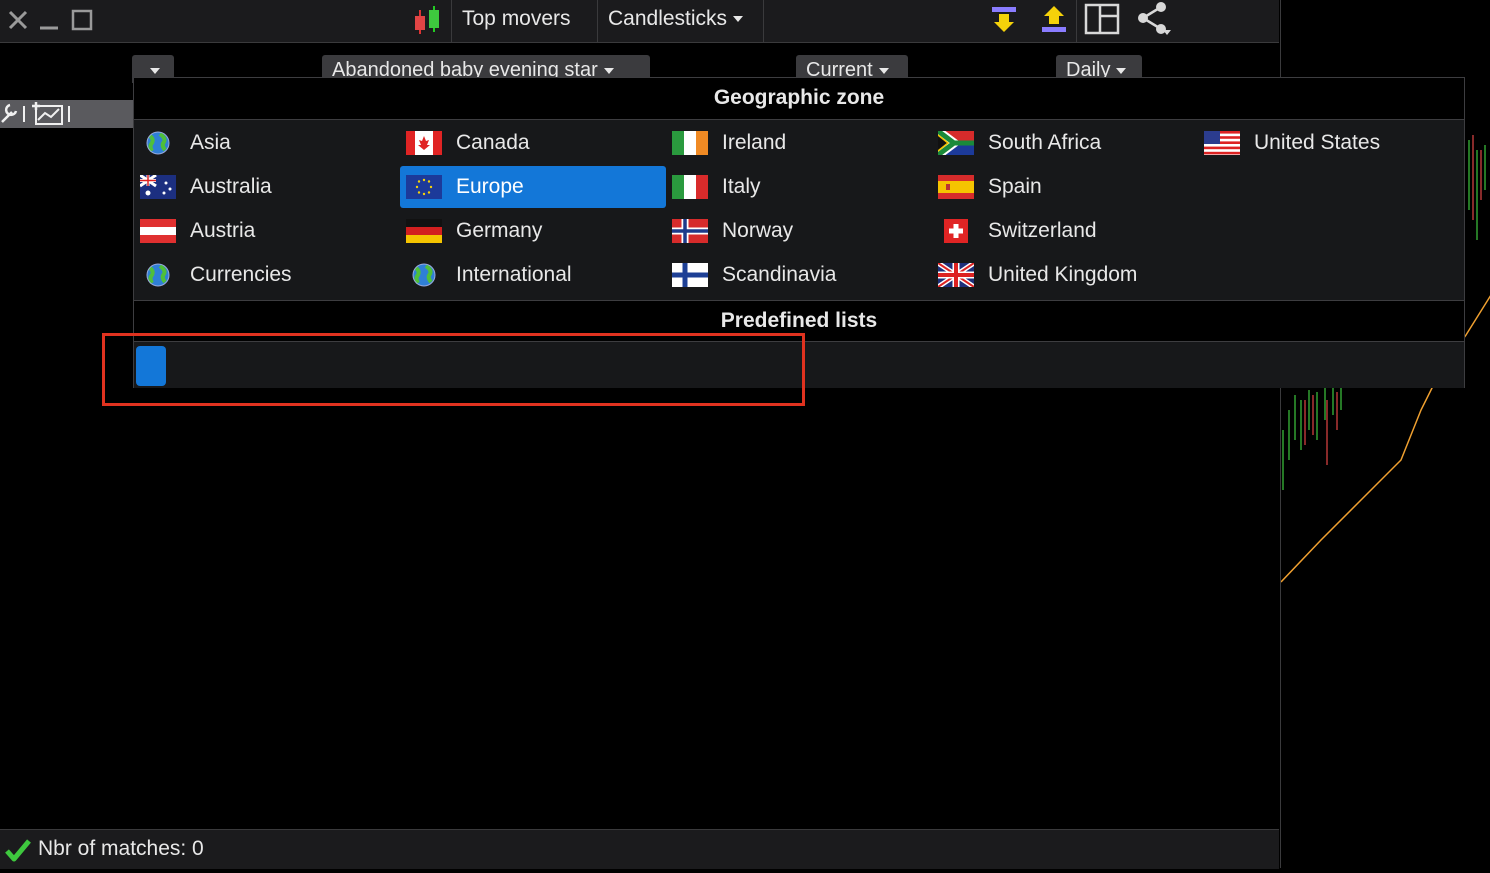  I want to click on zone-item-australia: Australia, so click(267, 187).